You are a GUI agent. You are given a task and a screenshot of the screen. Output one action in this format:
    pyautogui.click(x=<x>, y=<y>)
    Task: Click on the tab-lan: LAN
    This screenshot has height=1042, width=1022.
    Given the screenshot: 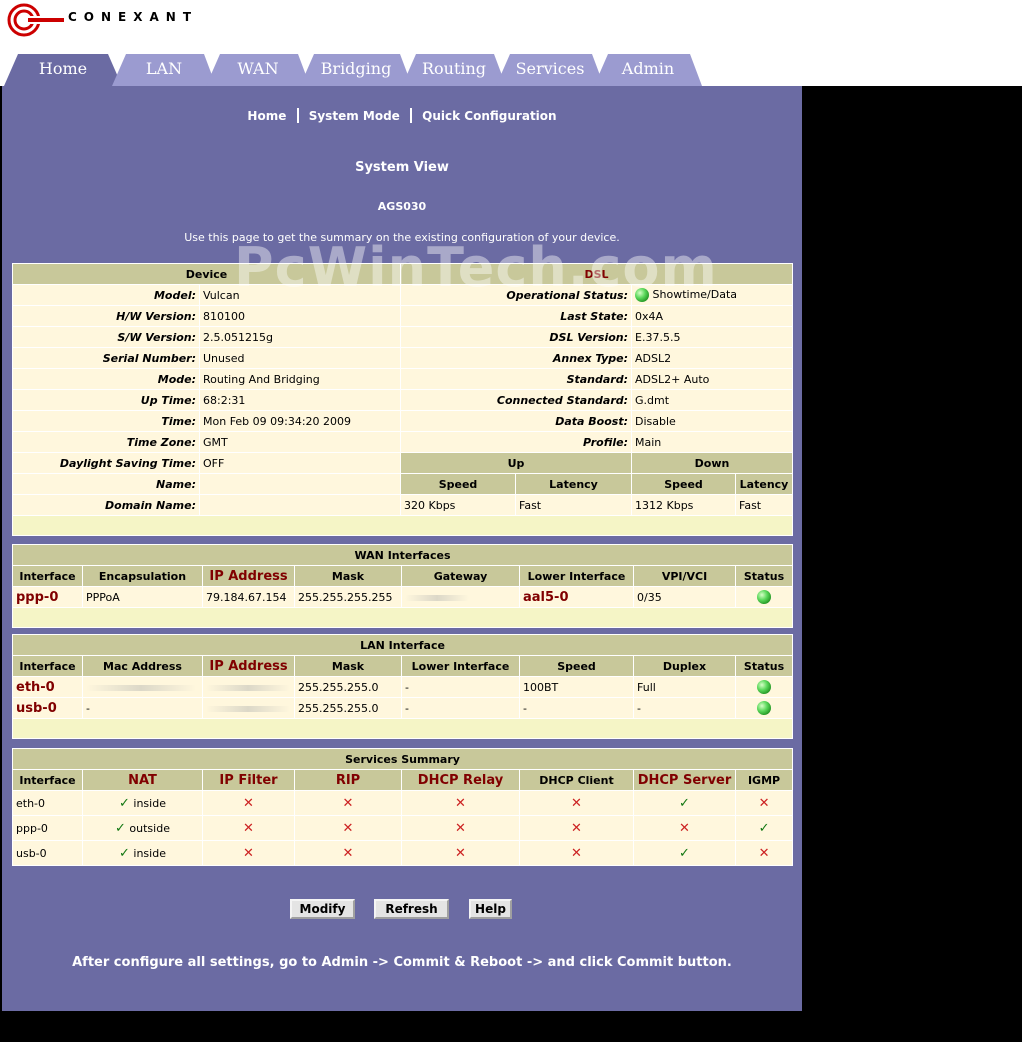 What is the action you would take?
    pyautogui.click(x=164, y=70)
    